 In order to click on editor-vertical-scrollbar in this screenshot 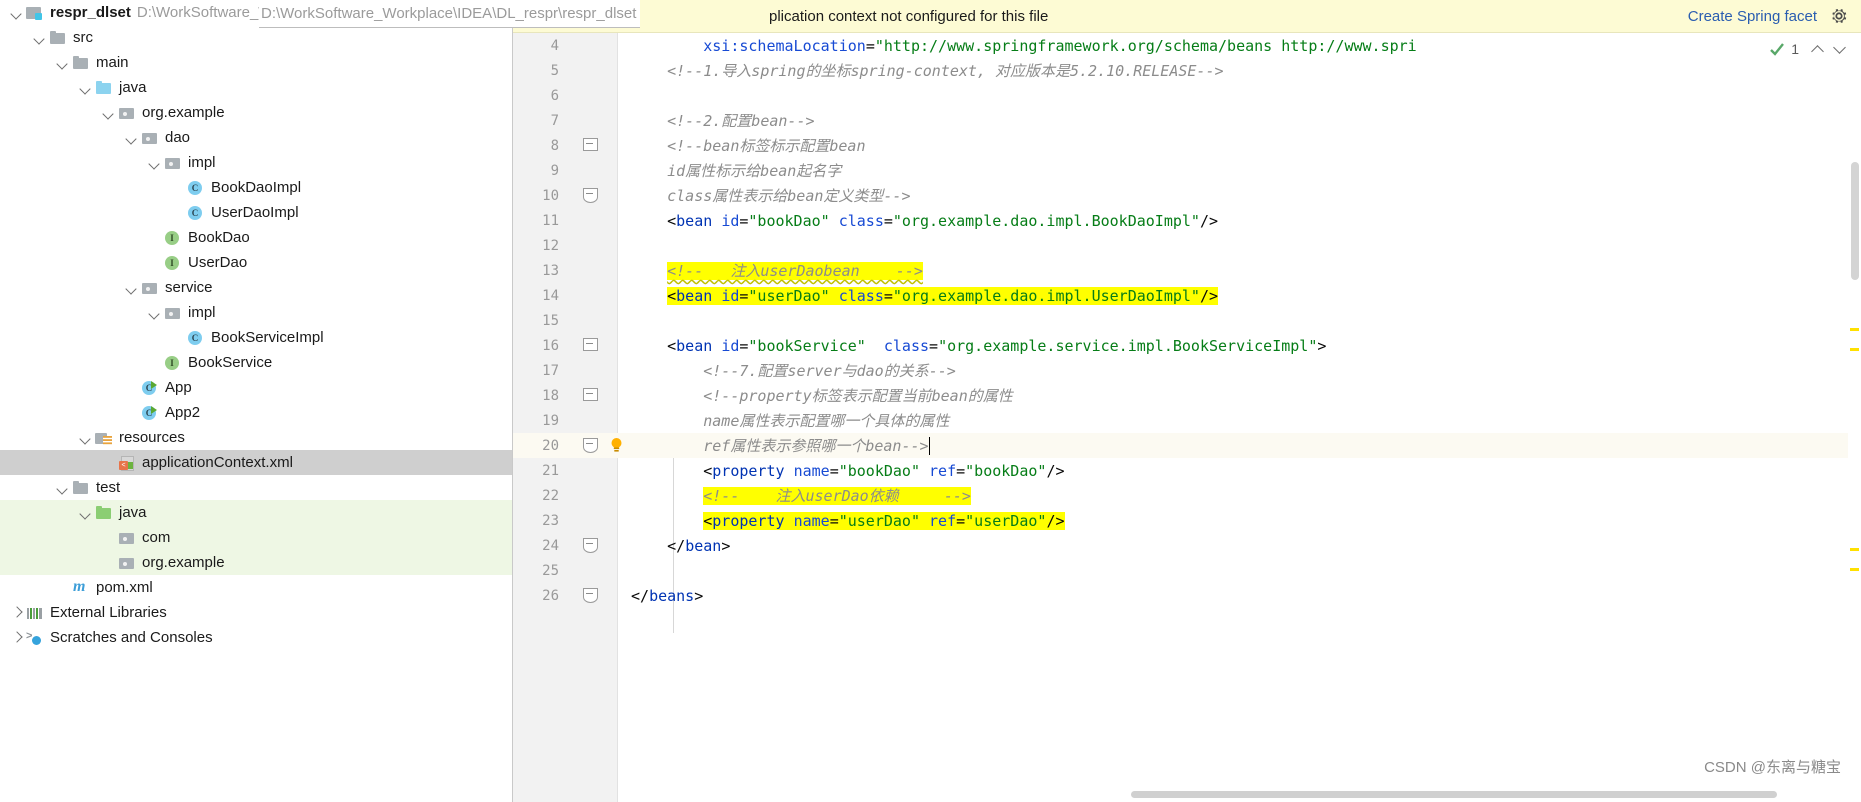, I will do `click(1854, 434)`.